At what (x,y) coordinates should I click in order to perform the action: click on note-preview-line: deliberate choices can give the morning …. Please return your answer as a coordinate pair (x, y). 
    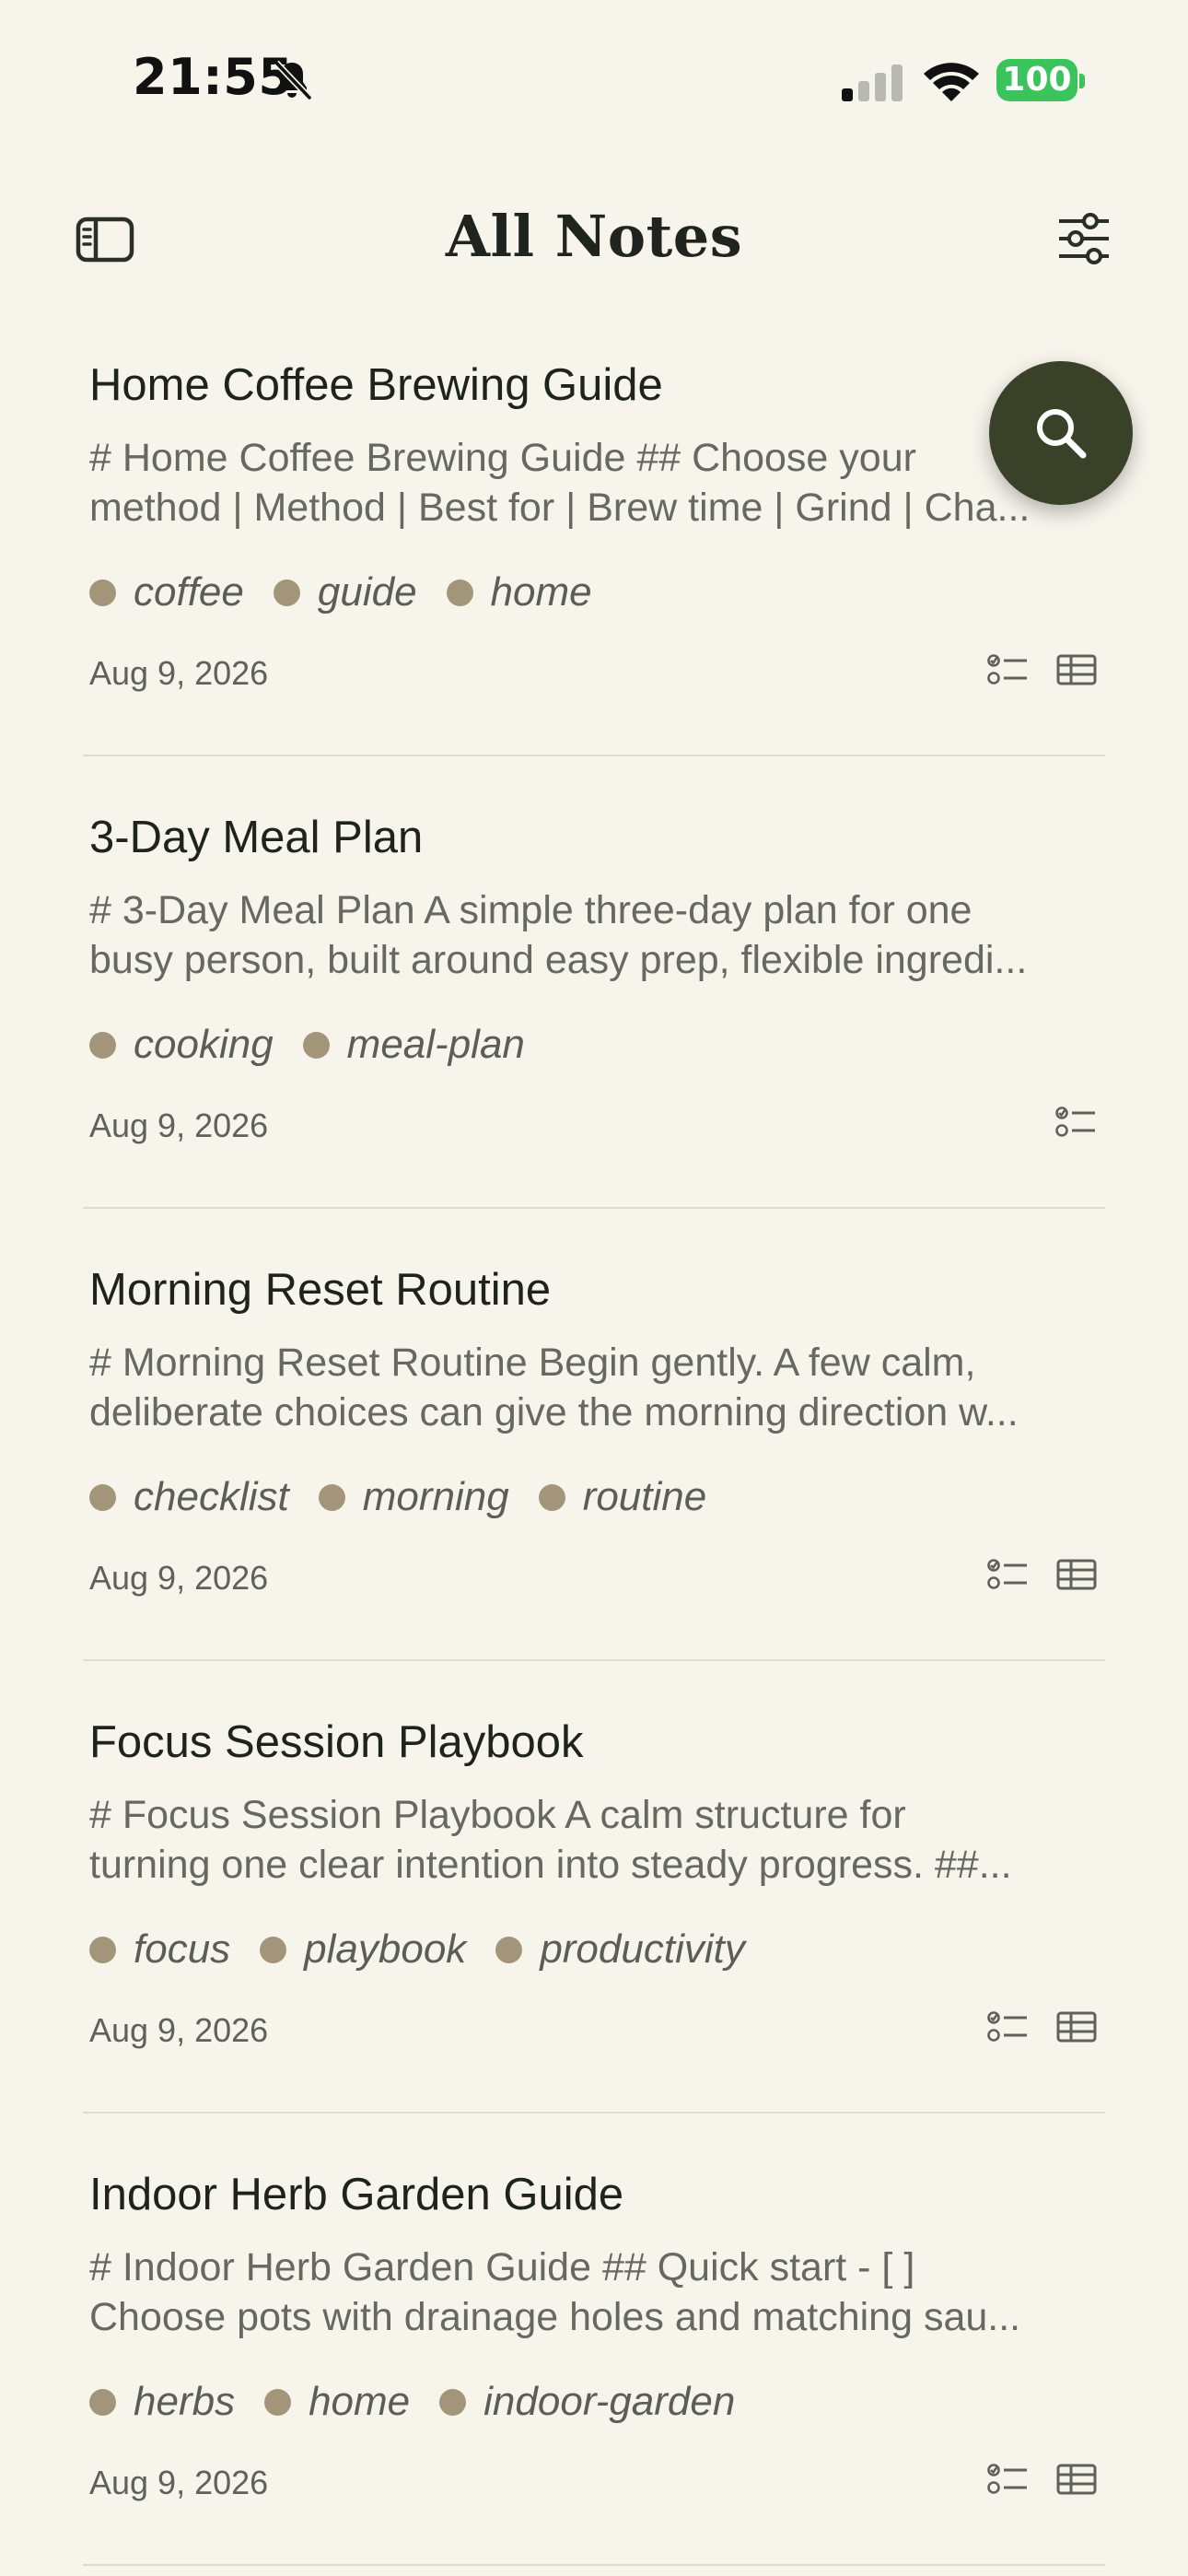
    Looking at the image, I should click on (554, 1412).